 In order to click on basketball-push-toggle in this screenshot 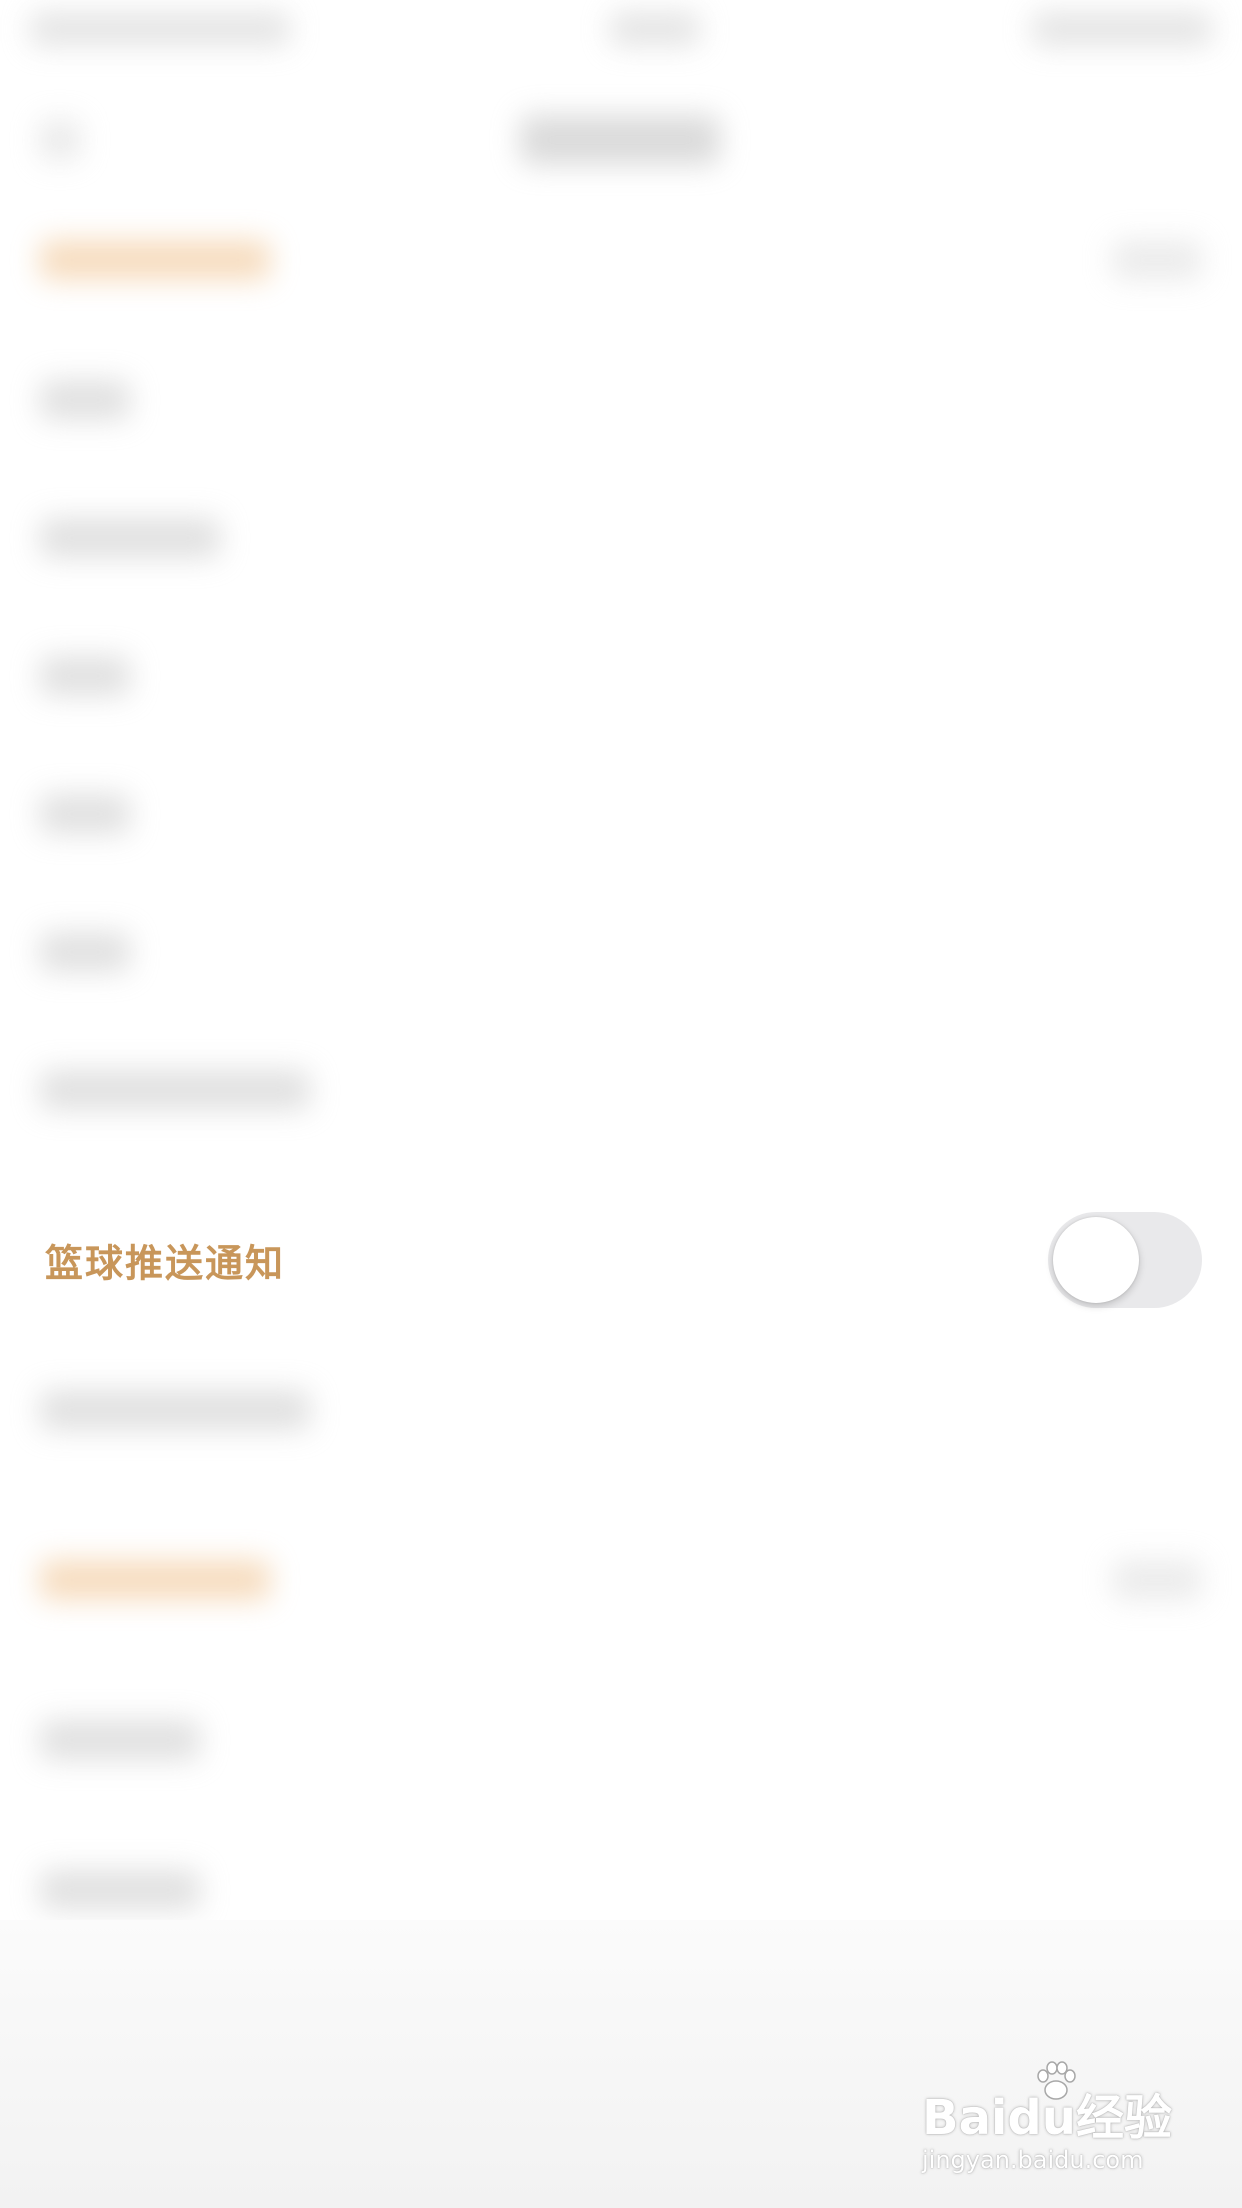, I will do `click(1125, 1260)`.